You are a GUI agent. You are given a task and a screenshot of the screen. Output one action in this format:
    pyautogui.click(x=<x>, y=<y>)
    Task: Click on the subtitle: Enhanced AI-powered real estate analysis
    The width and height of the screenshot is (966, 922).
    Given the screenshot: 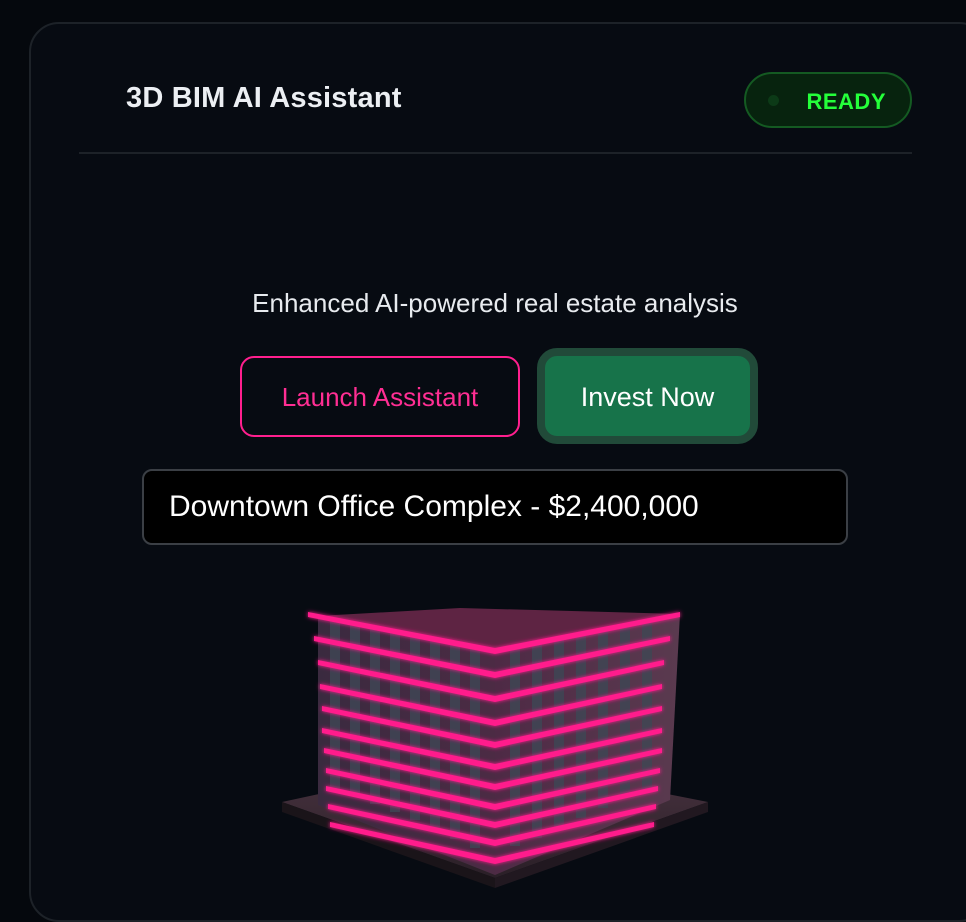 What is the action you would take?
    pyautogui.click(x=495, y=303)
    